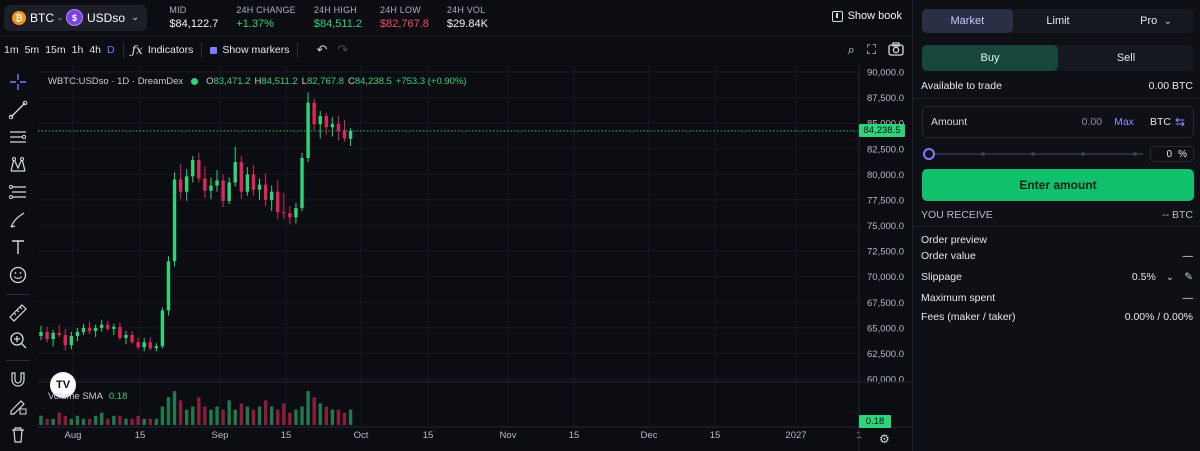 This screenshot has width=1200, height=451. I want to click on slippage-controls: 0.5% ⌄ ✎, so click(1162, 277).